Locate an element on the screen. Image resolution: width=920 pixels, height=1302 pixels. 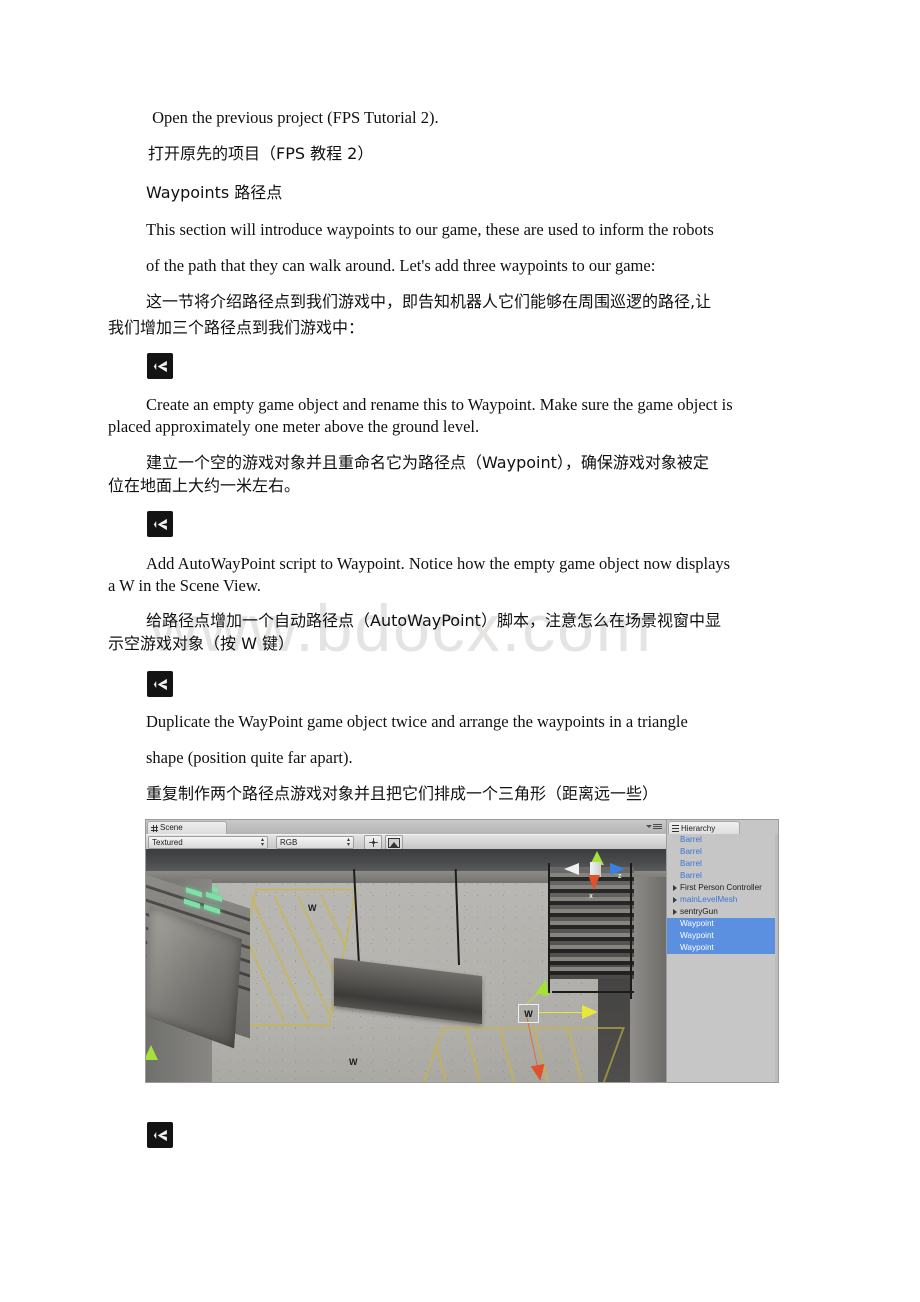
sun-icon is located at coordinates (373, 842).